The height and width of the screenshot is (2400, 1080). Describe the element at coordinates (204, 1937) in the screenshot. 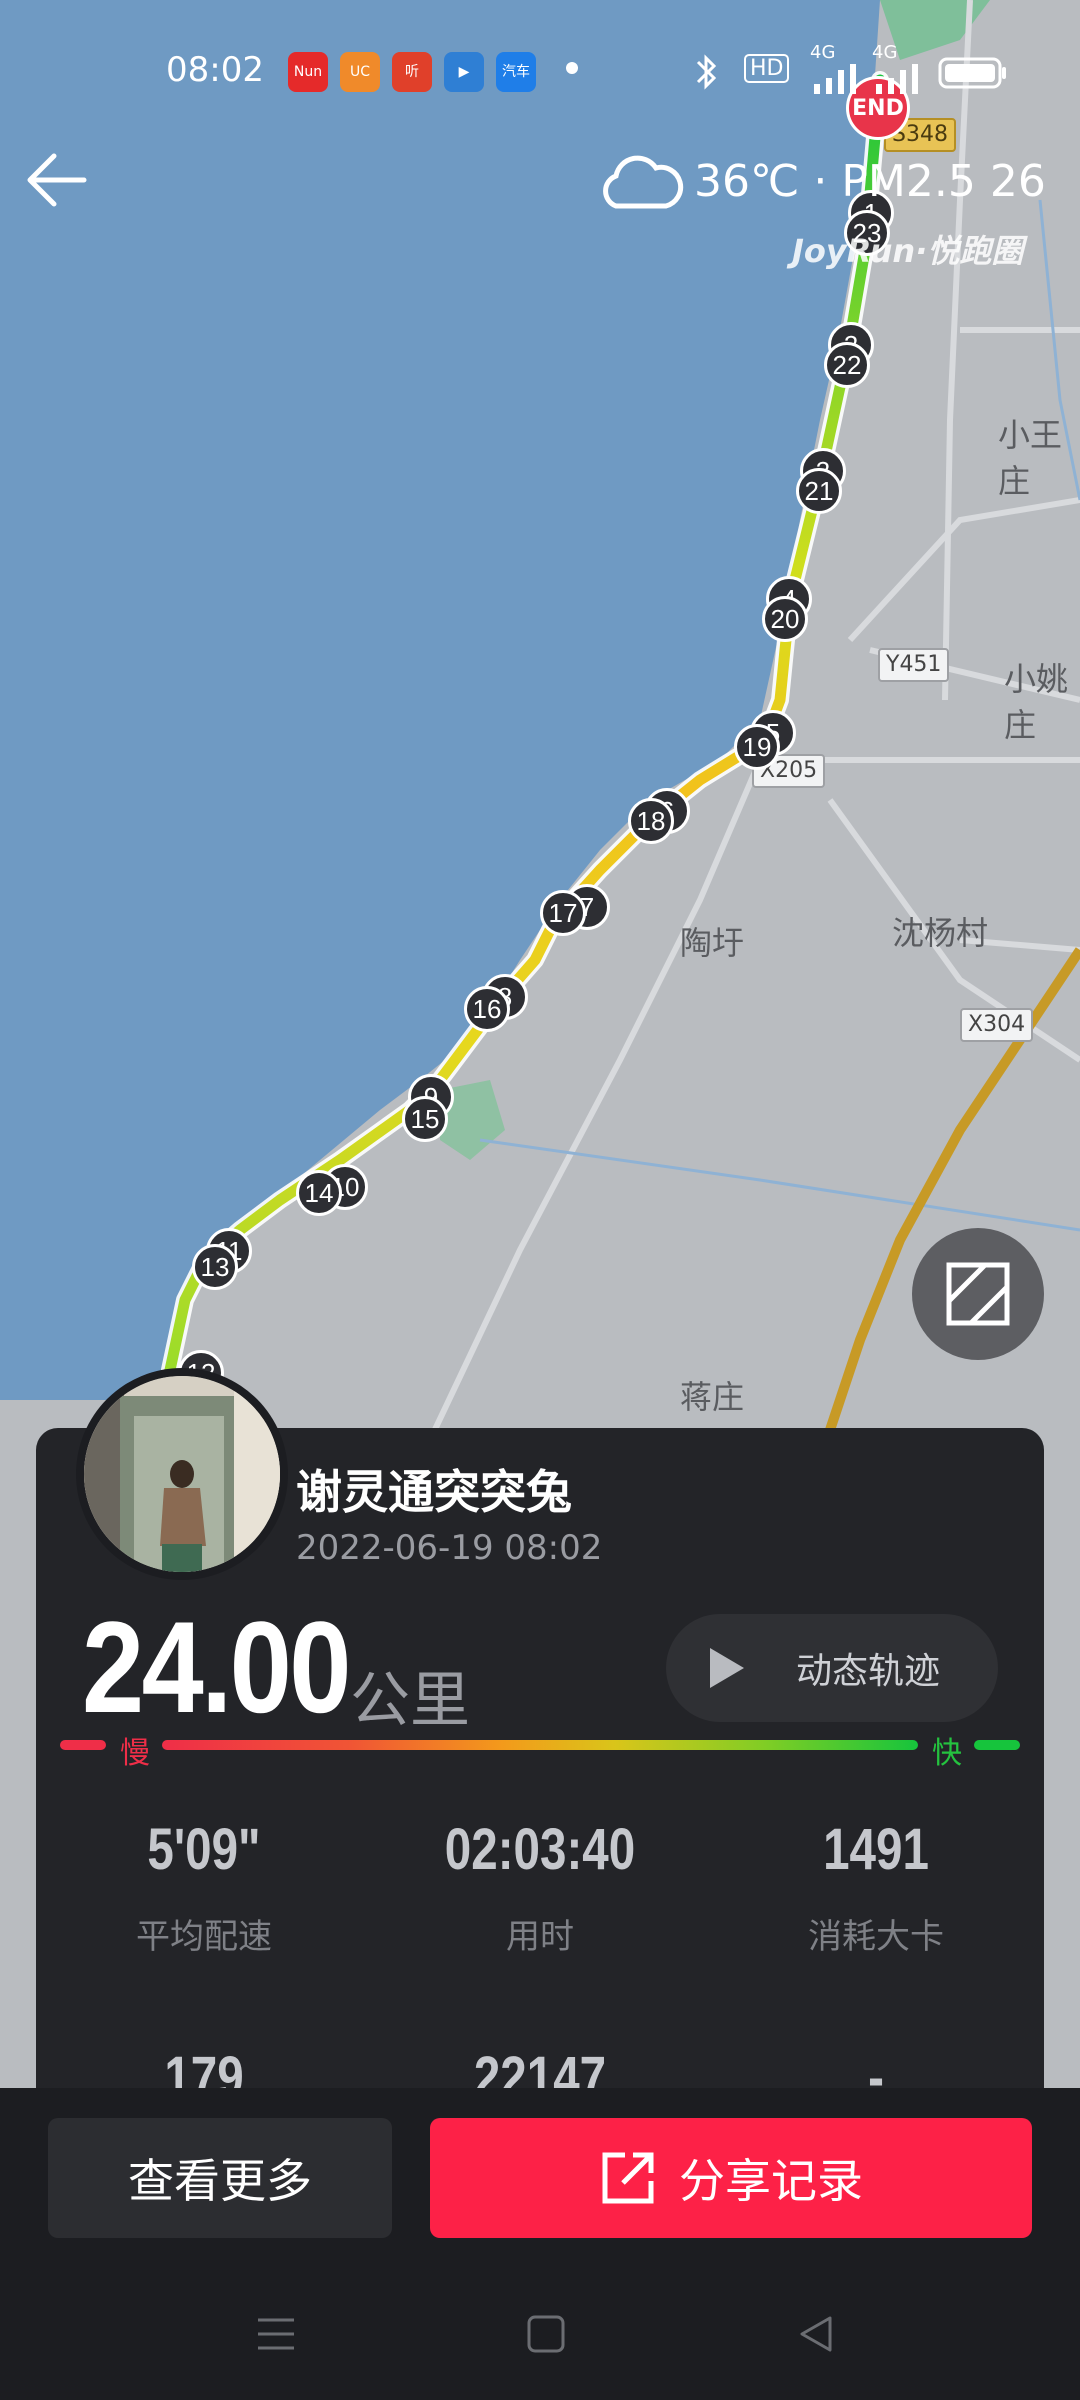

I see `stat-label: 平均配速` at that location.